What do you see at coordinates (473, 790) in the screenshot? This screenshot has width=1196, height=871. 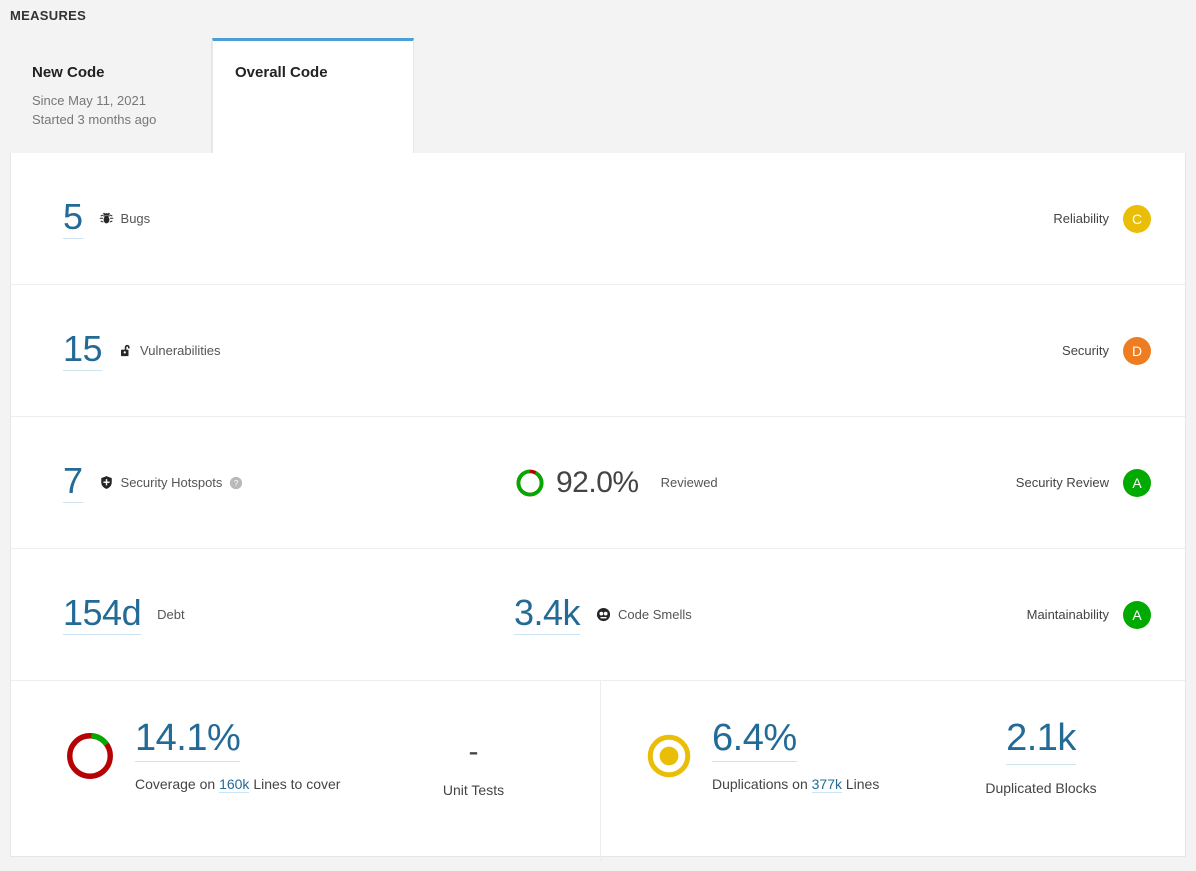 I see `unit-tests-label: Unit Tests` at bounding box center [473, 790].